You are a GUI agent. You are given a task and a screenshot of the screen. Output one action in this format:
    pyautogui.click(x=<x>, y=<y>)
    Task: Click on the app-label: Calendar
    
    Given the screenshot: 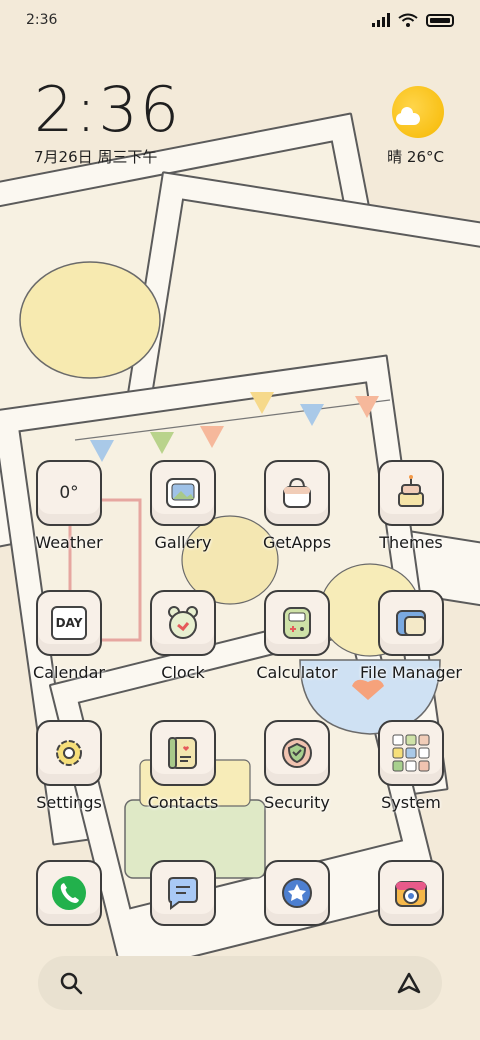 What is the action you would take?
    pyautogui.click(x=69, y=672)
    